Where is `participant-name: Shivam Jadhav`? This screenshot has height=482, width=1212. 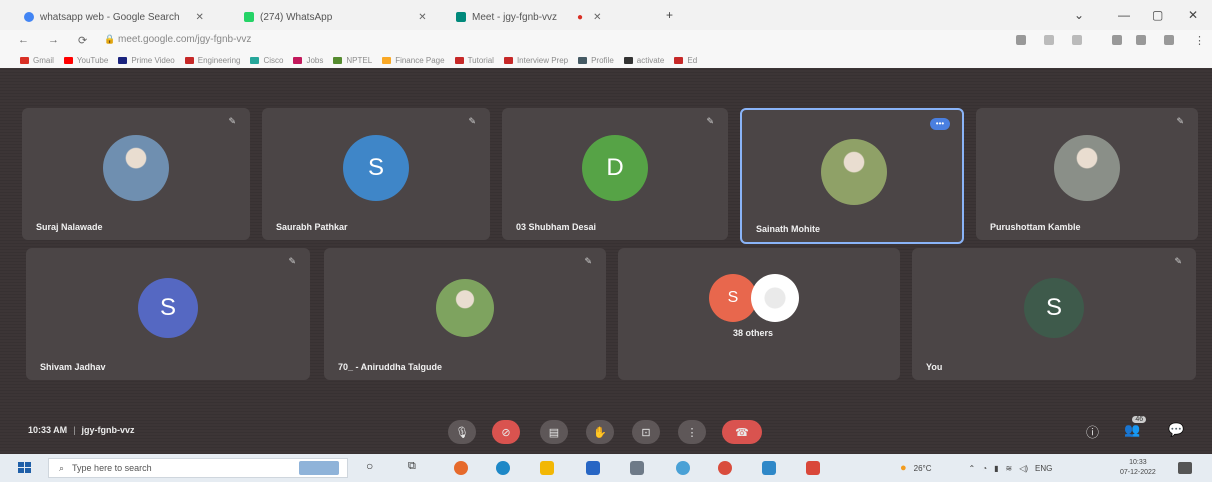
participant-name: Shivam Jadhav is located at coordinates (73, 367).